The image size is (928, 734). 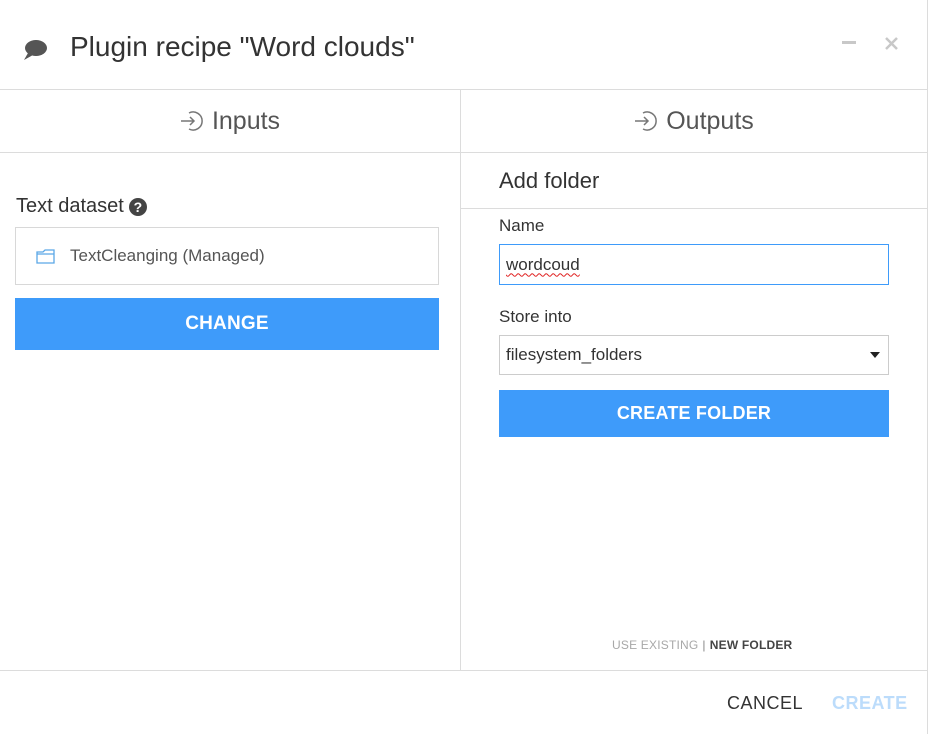 I want to click on store-into-select: filesystem_folders, so click(x=694, y=355).